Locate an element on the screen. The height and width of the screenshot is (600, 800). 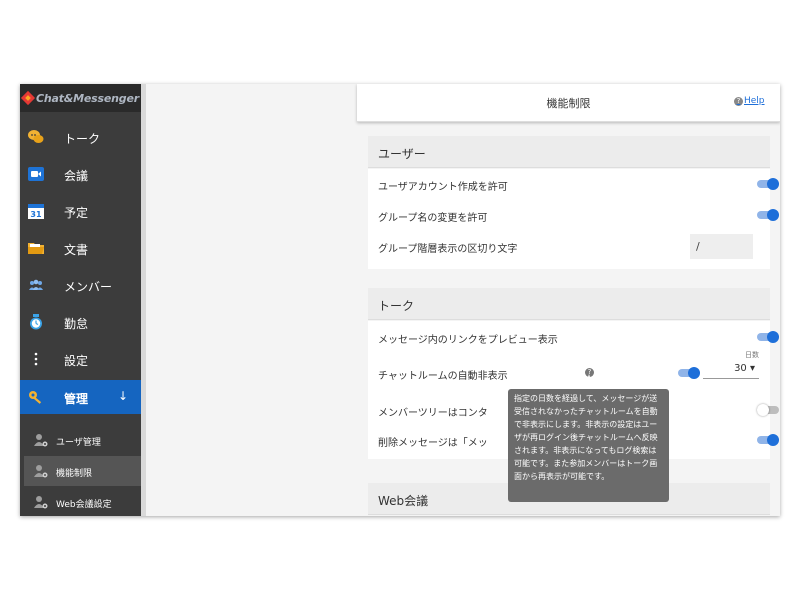
section-header-talk: トーク is located at coordinates (569, 304).